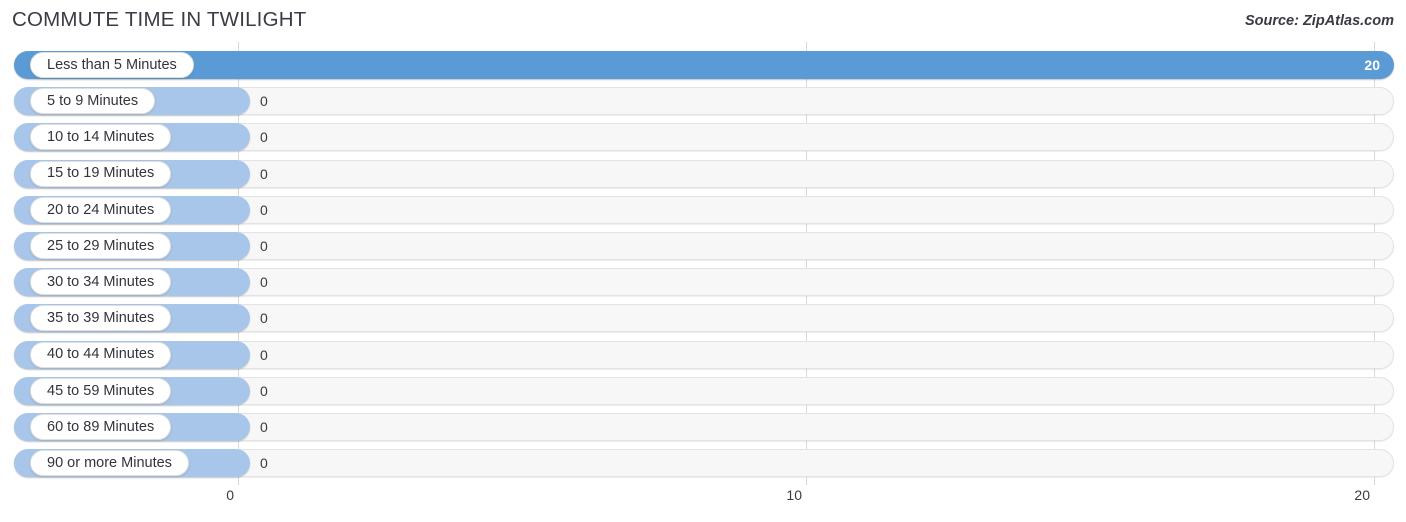  I want to click on bar-label-pill: 40 to 44 Minutes, so click(101, 354).